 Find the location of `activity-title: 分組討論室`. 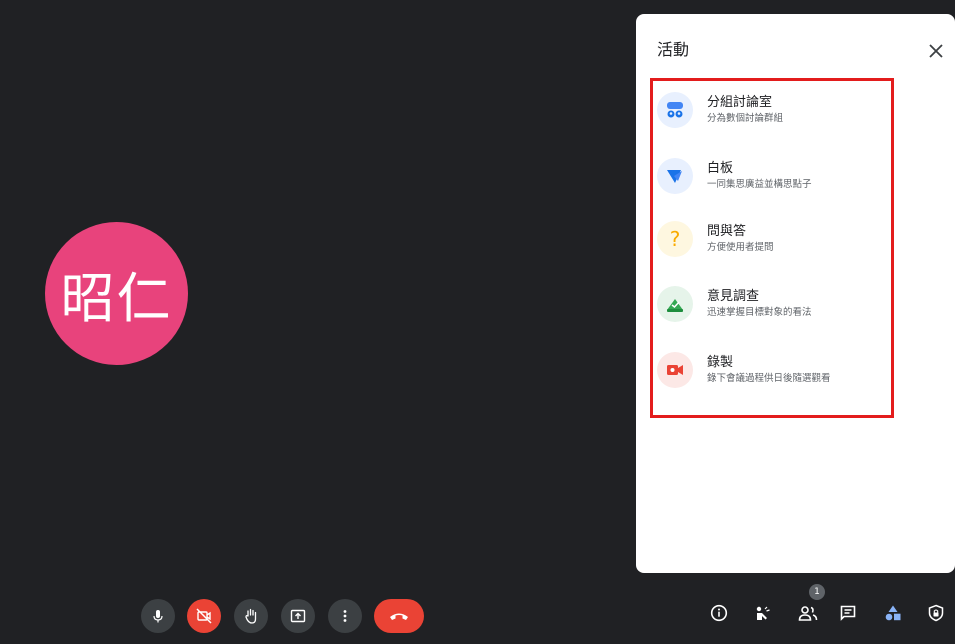

activity-title: 分組討論室 is located at coordinates (740, 102).